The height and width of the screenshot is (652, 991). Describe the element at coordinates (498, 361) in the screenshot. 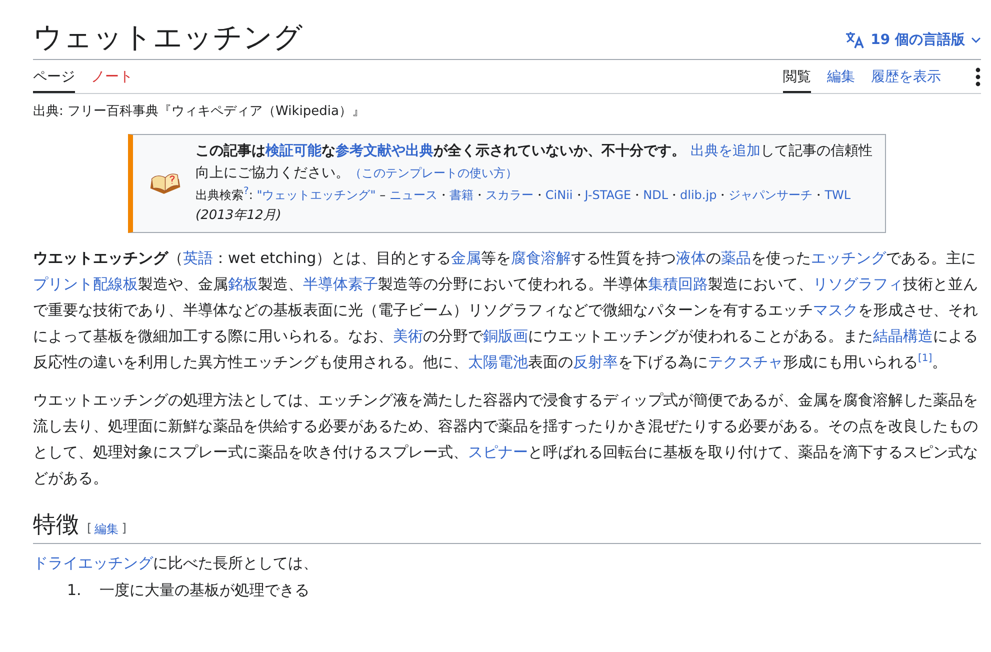

I see `link: 太陽電池` at that location.